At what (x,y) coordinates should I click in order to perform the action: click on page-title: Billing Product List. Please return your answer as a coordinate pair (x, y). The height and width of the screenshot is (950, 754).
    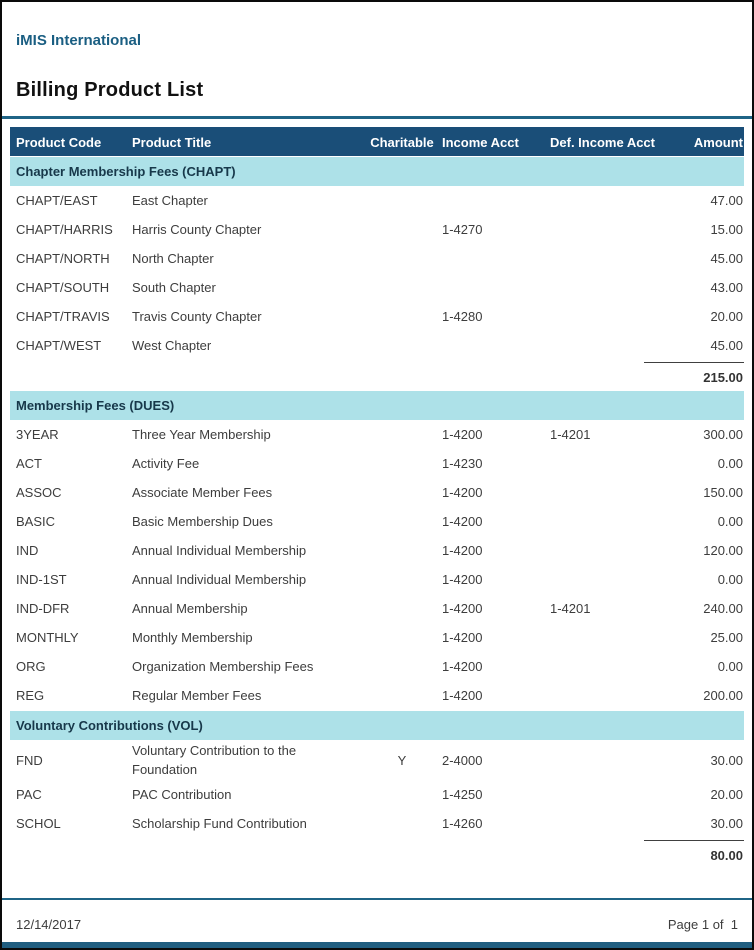
    Looking at the image, I should click on (110, 90).